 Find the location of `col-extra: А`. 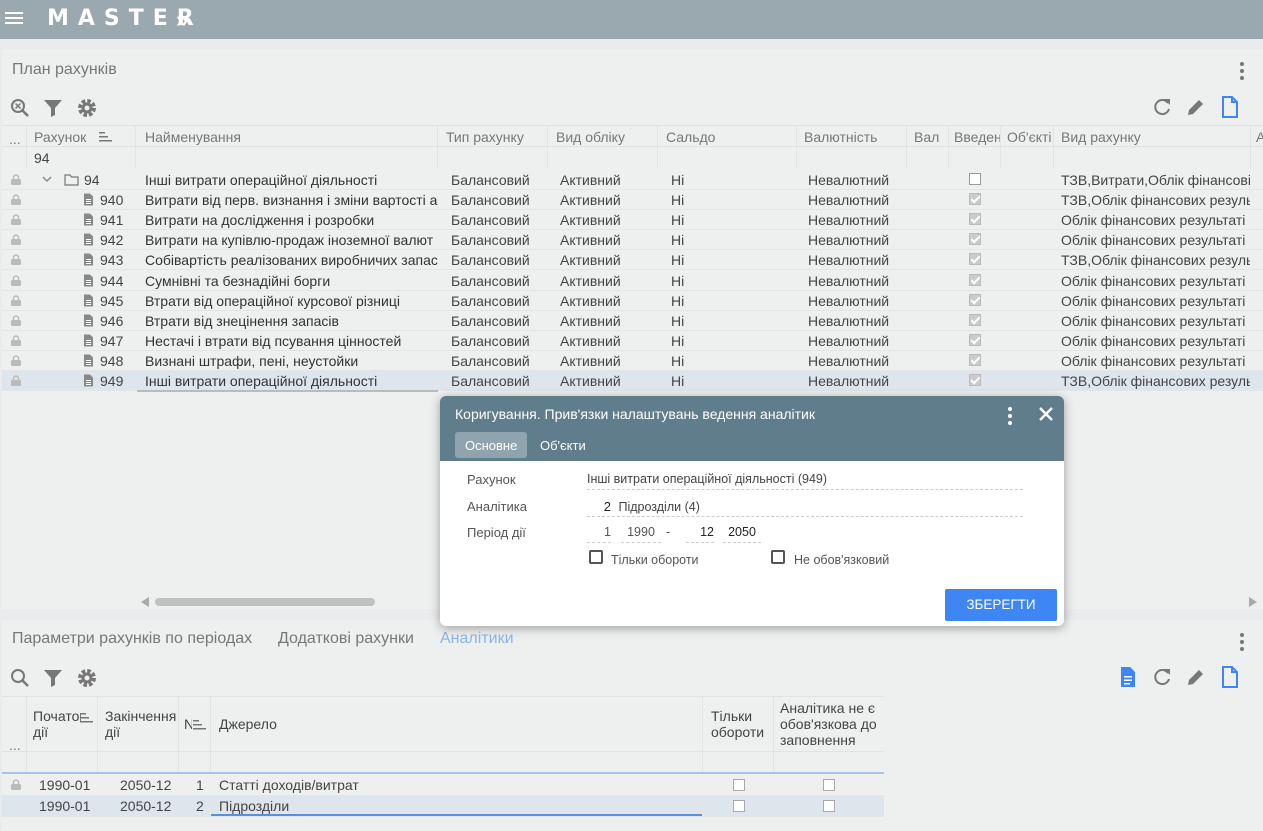

col-extra: А is located at coordinates (1259, 137).